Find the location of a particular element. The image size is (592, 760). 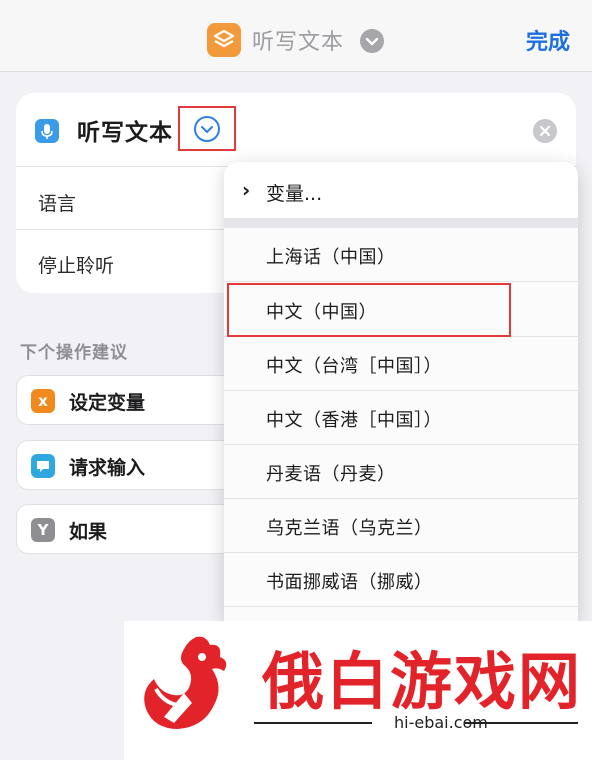

shortcut-title: 听写文本 is located at coordinates (298, 40).